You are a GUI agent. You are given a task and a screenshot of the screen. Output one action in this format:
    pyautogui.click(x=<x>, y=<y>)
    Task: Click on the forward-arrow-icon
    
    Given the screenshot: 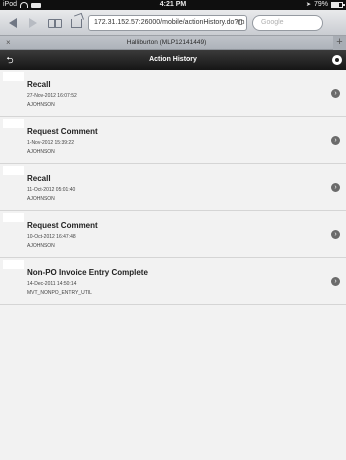 What is the action you would take?
    pyautogui.click(x=33, y=23)
    